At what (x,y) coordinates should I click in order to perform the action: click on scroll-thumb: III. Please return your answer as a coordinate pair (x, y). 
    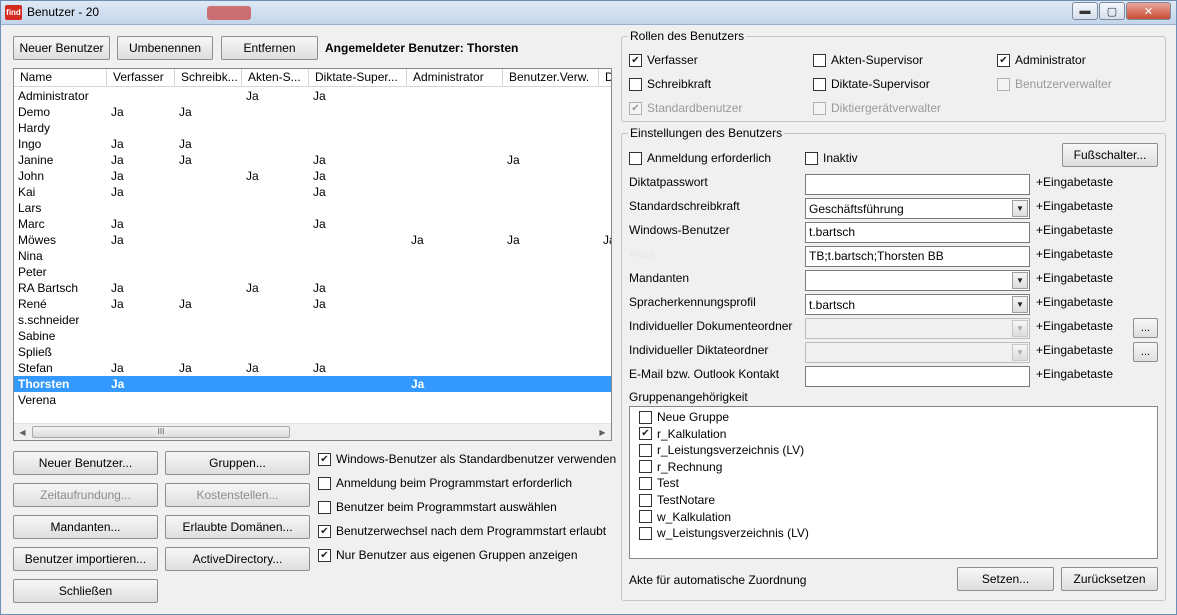
    Looking at the image, I should click on (161, 432).